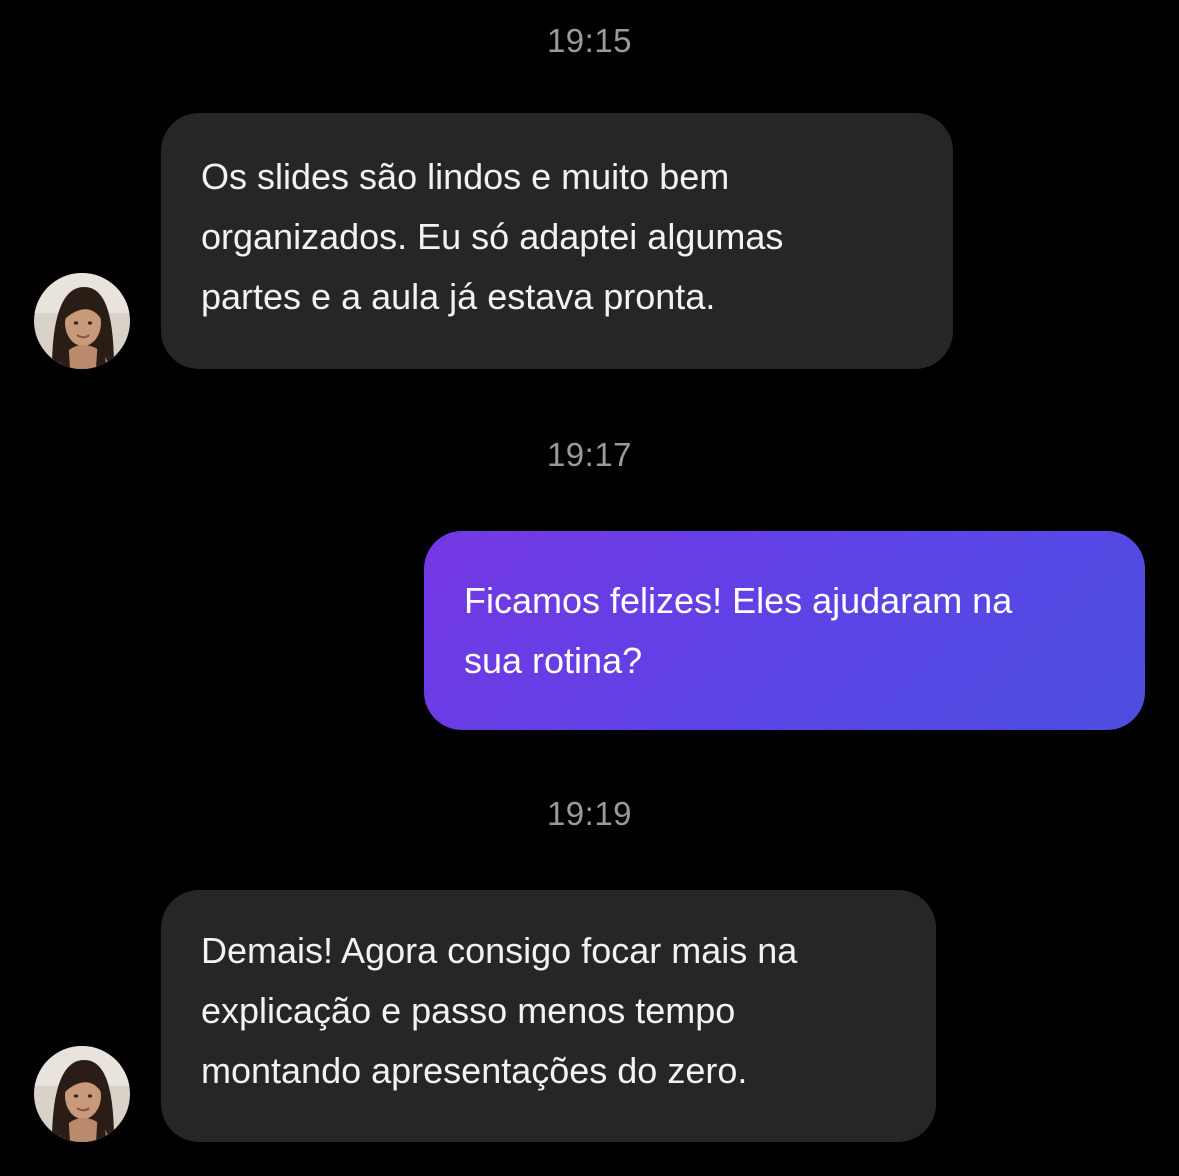 The image size is (1179, 1176). Describe the element at coordinates (589, 813) in the screenshot. I see `timestamp-3: 19:19` at that location.